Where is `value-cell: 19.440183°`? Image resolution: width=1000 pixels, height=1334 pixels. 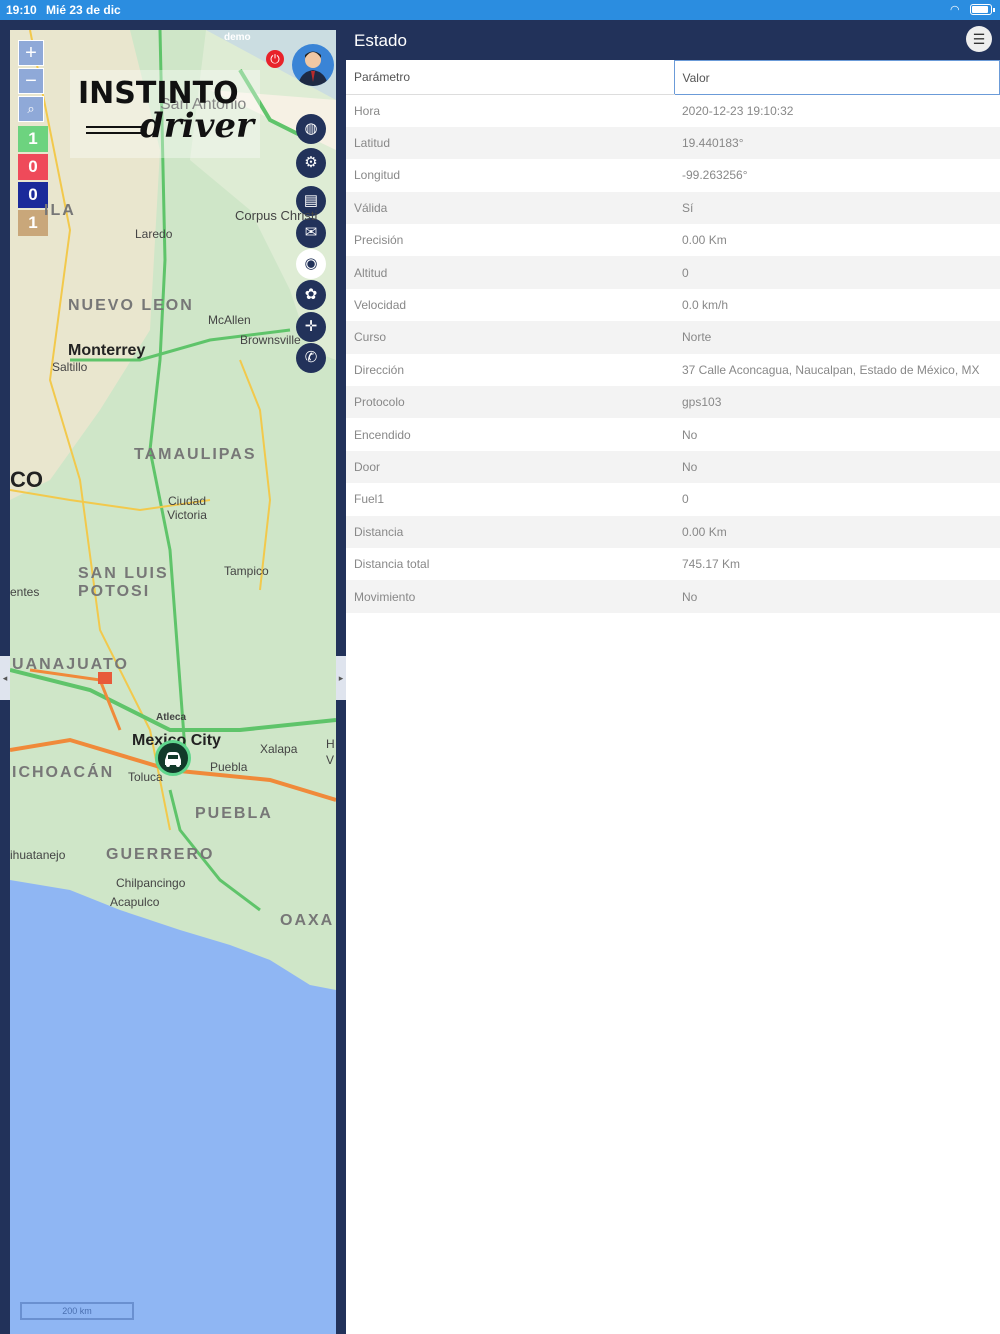
value-cell: 19.440183° is located at coordinates (837, 143).